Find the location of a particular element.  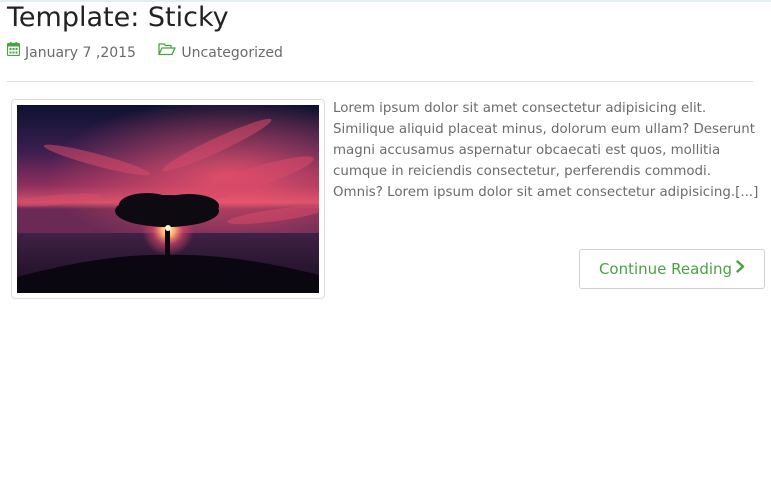

post-thumbnail-image is located at coordinates (168, 199).